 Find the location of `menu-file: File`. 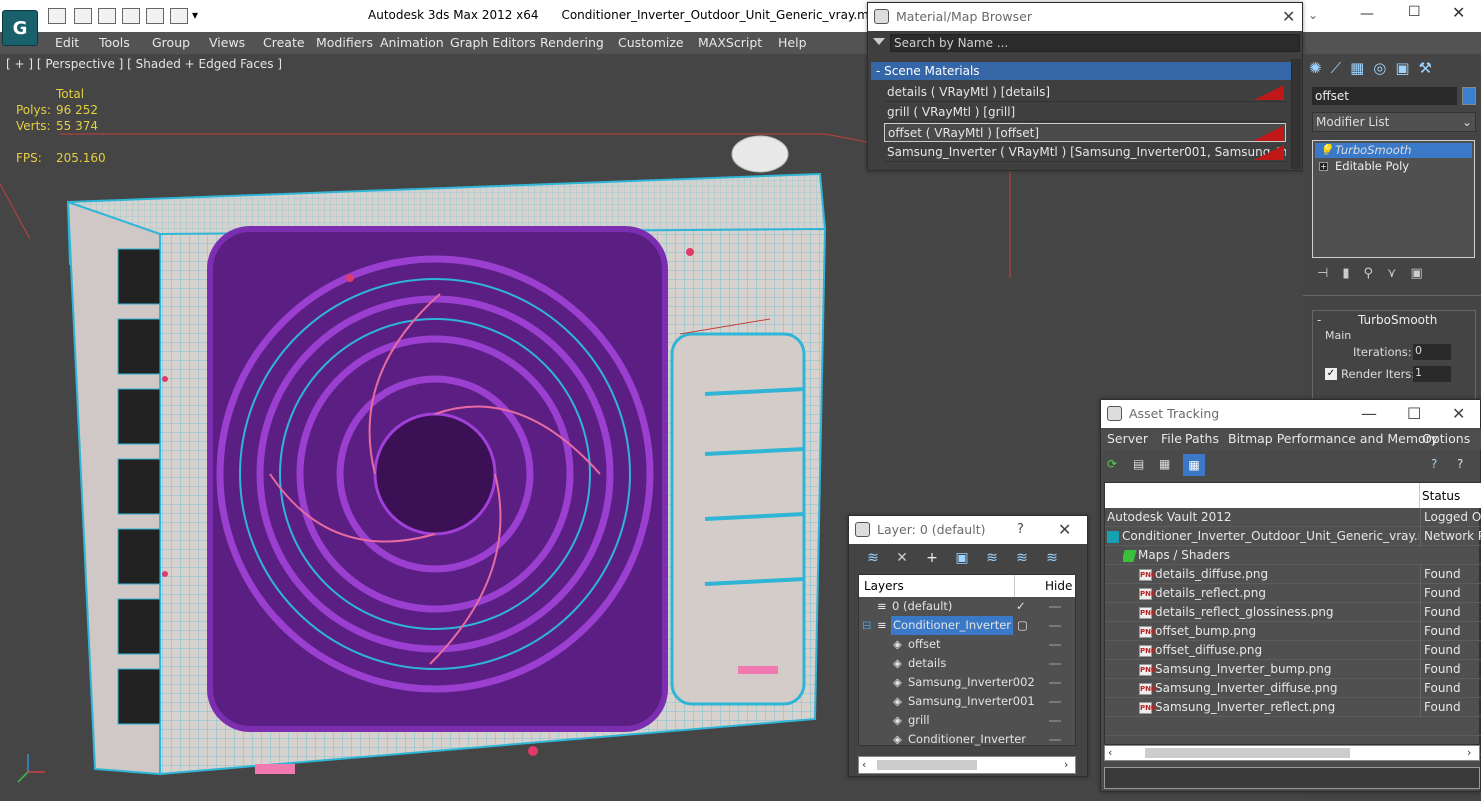

menu-file: File is located at coordinates (1171, 438).